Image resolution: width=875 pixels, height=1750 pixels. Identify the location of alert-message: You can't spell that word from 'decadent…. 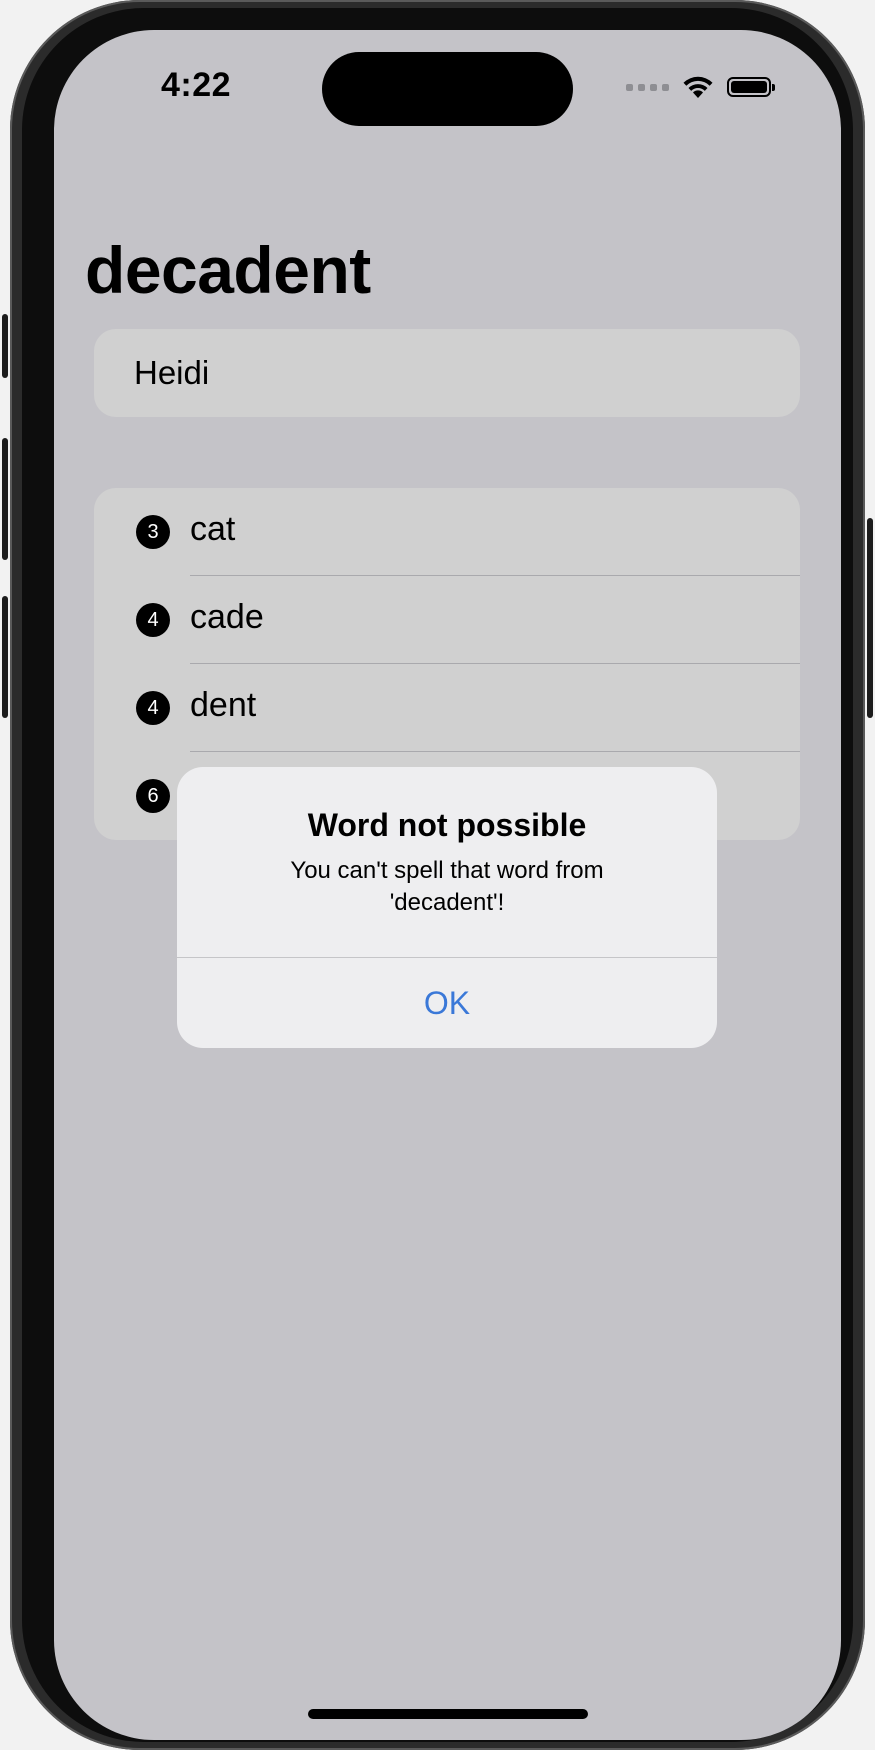
(447, 886).